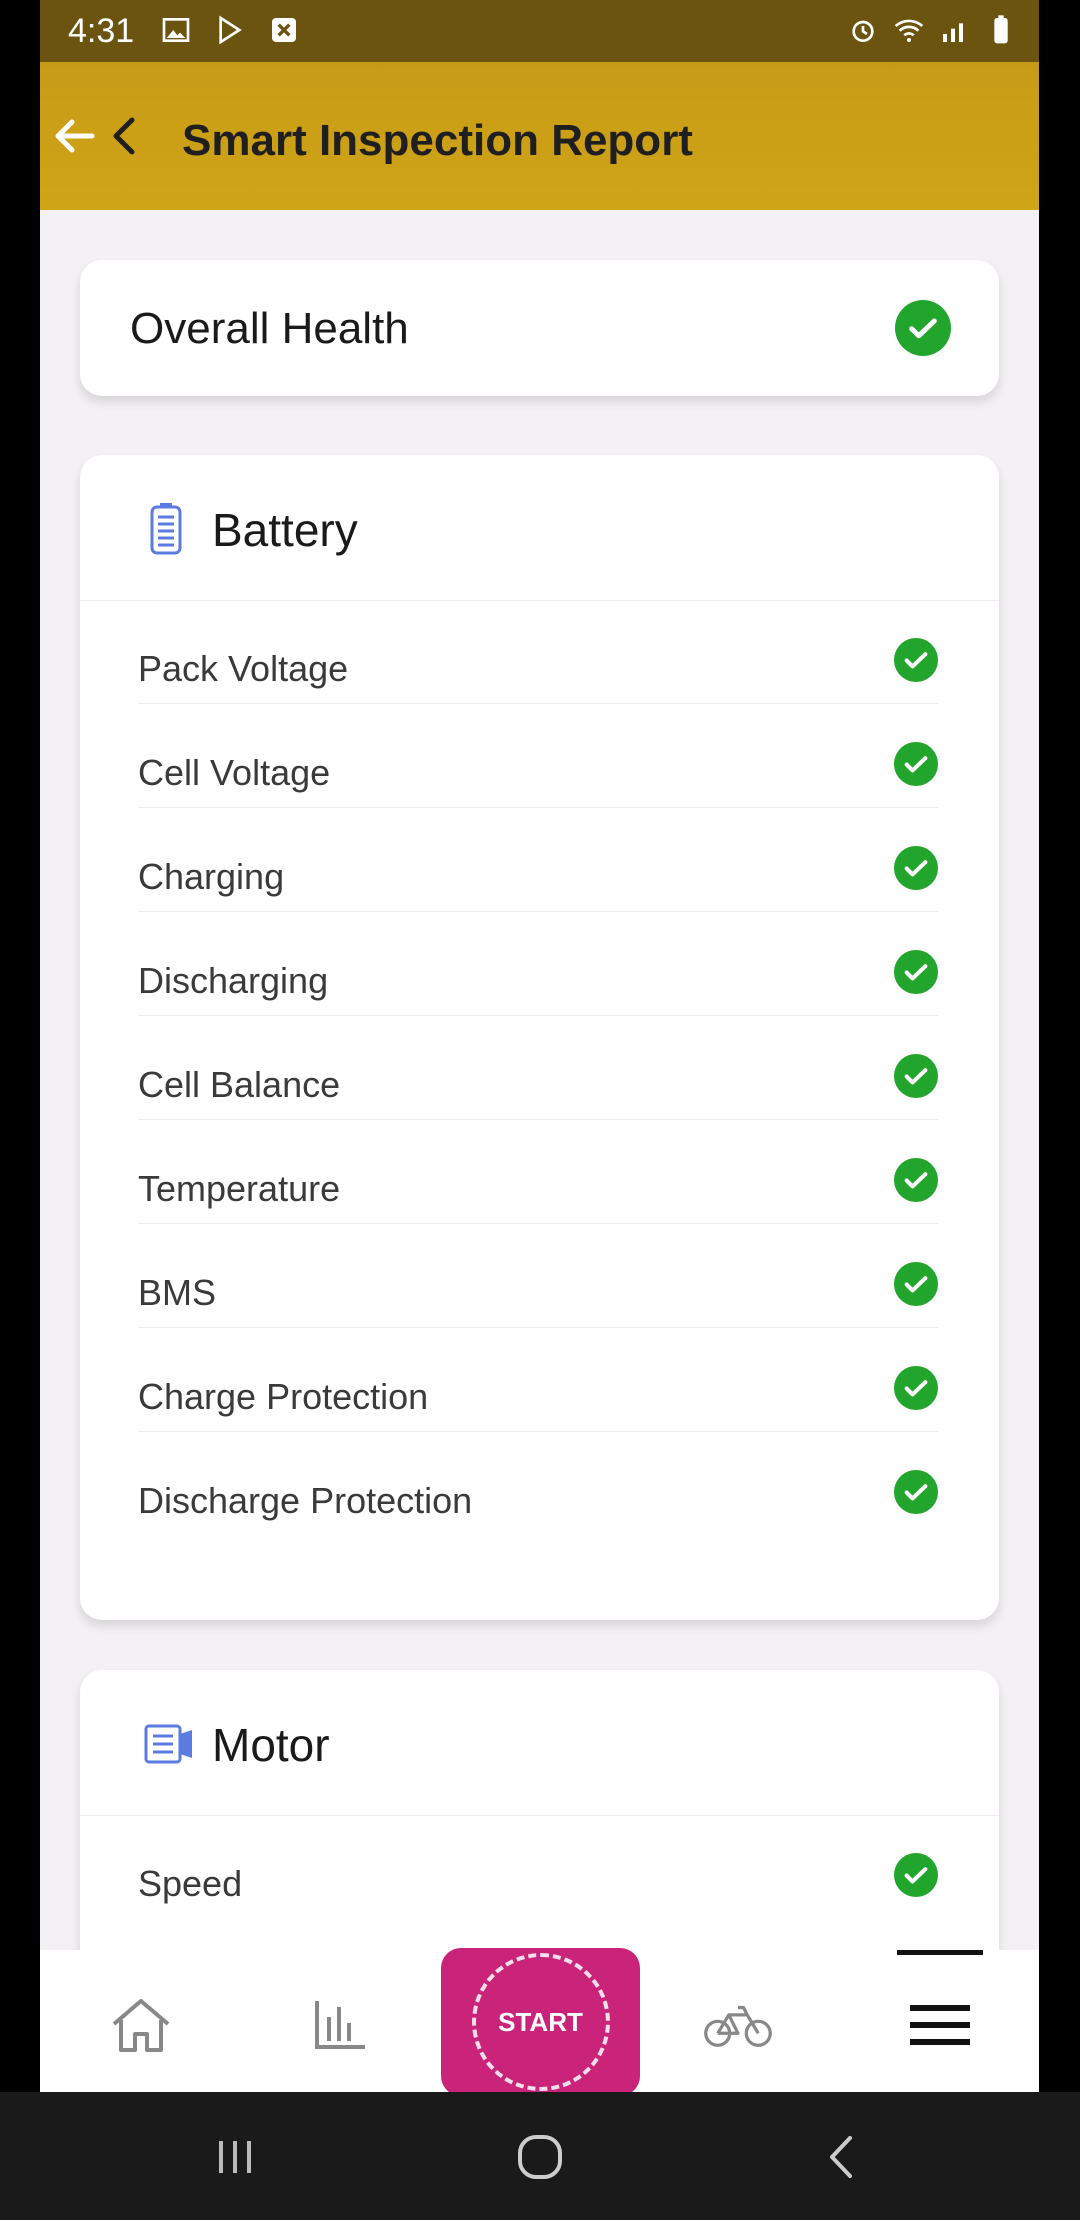  Describe the element at coordinates (233, 980) in the screenshot. I see `check-item-label: Discharging` at that location.